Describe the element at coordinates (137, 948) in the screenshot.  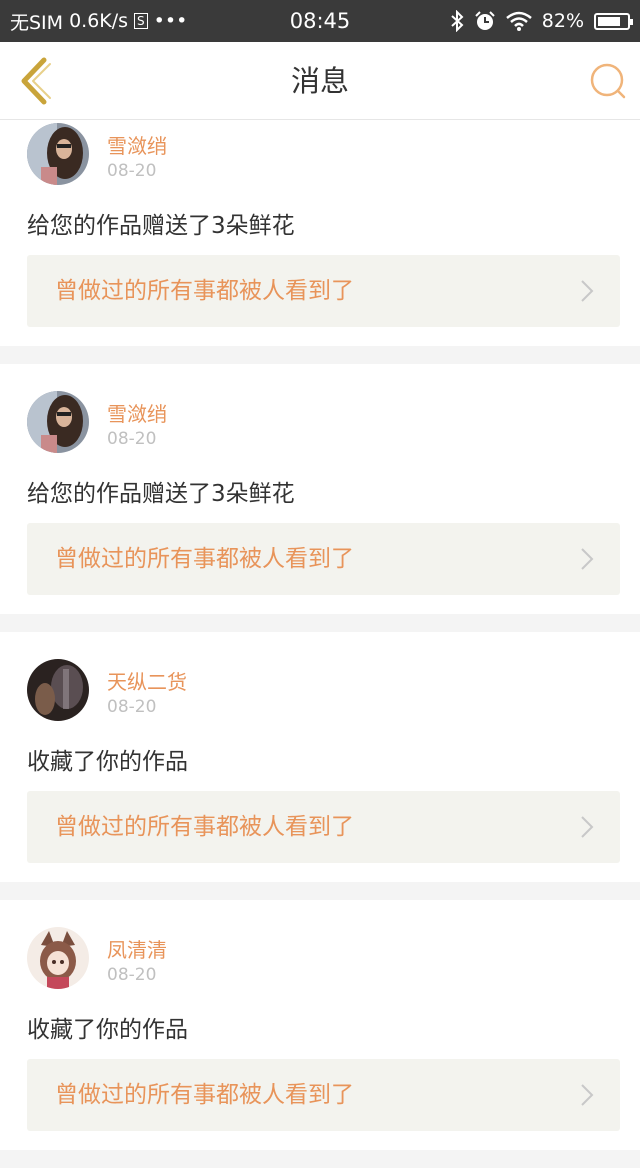
I see `user-name: 凤清清` at that location.